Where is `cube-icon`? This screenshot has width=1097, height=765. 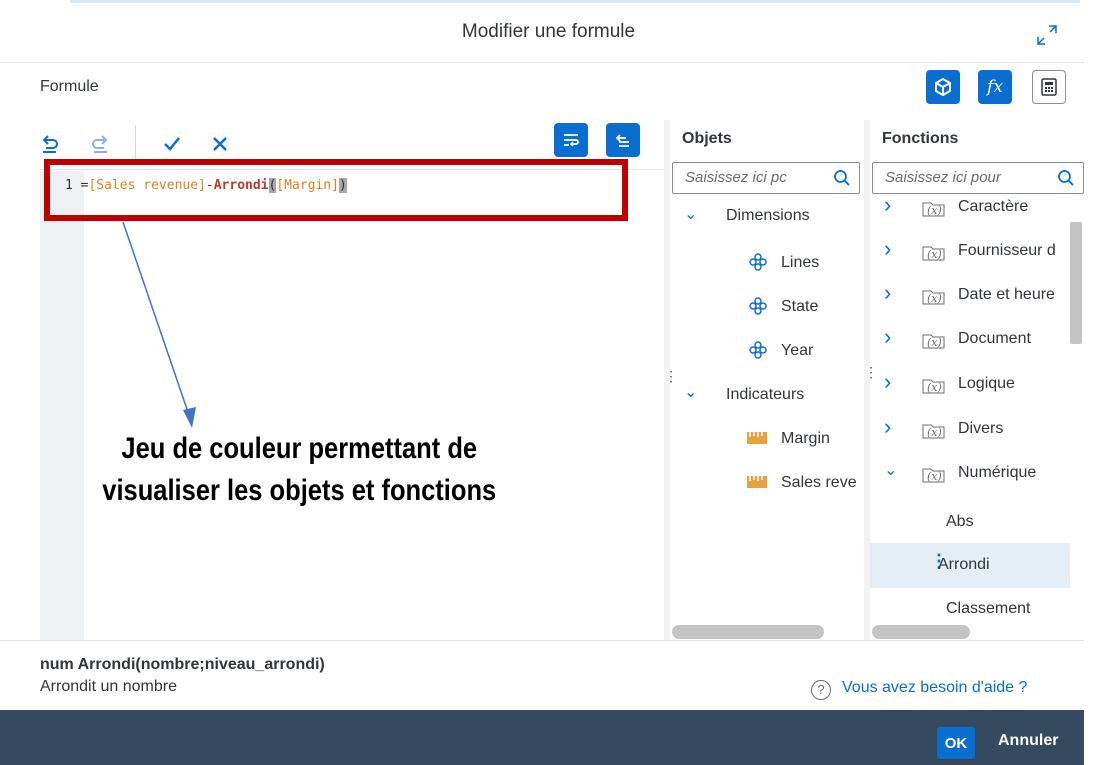
cube-icon is located at coordinates (943, 87).